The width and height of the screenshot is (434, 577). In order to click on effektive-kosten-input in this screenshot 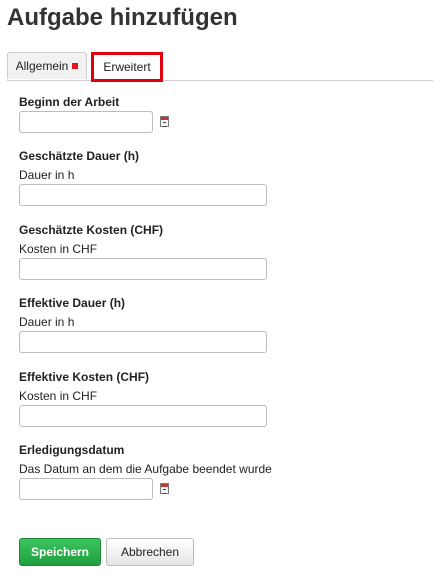, I will do `click(143, 416)`.